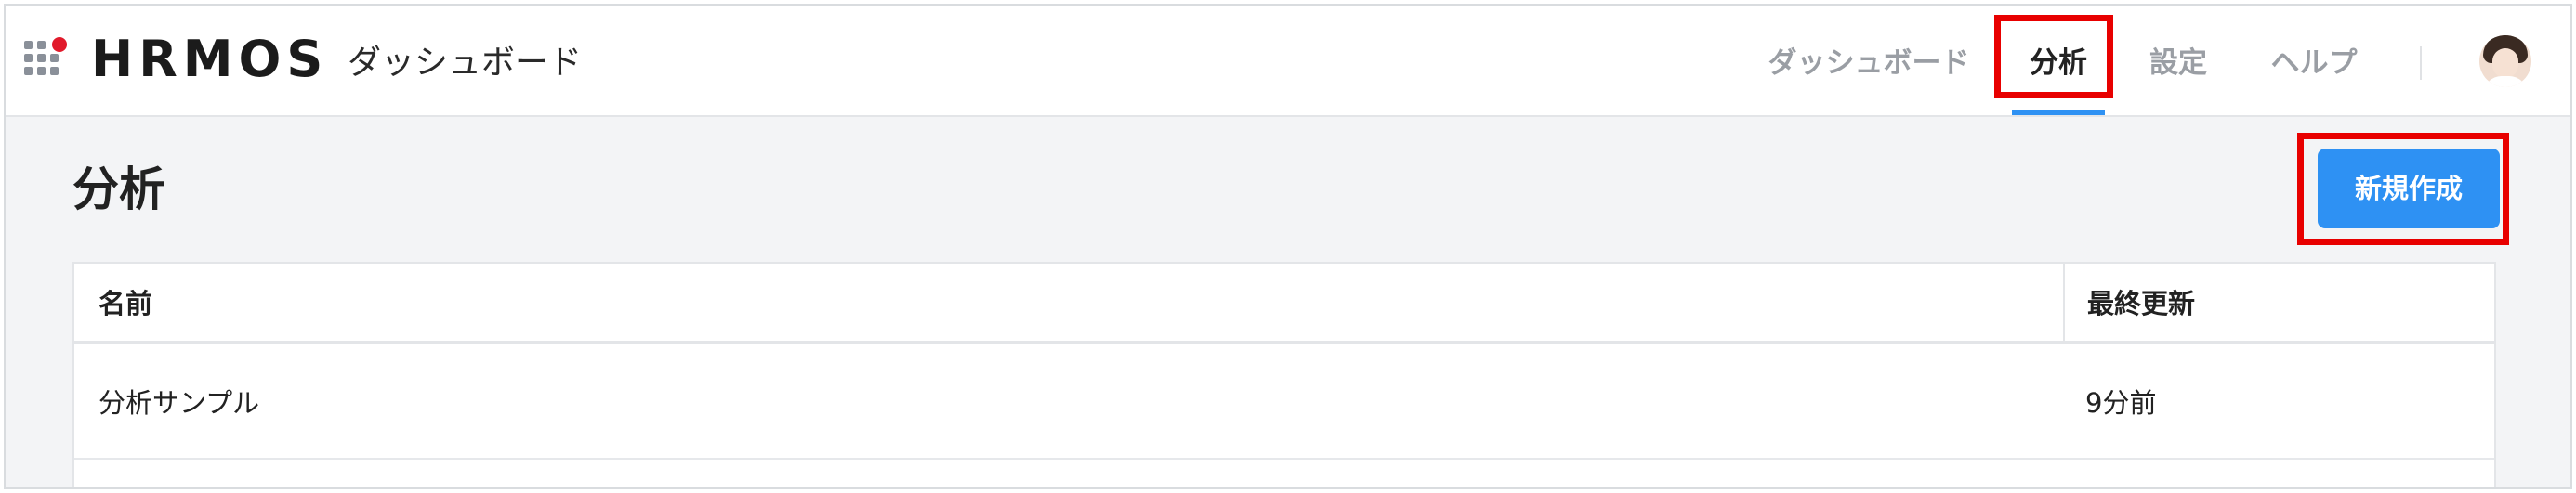 This screenshot has height=493, width=2576. Describe the element at coordinates (2505, 61) in the screenshot. I see `user-avatar` at that location.